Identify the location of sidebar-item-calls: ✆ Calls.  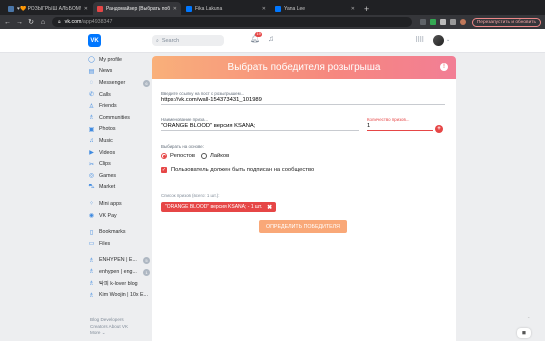
(119, 95).